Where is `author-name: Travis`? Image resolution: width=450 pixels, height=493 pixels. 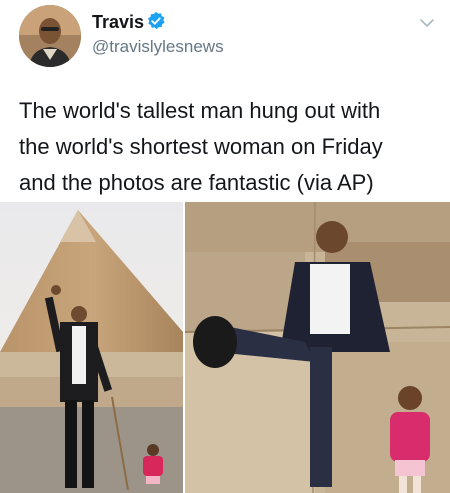
author-name: Travis is located at coordinates (118, 22).